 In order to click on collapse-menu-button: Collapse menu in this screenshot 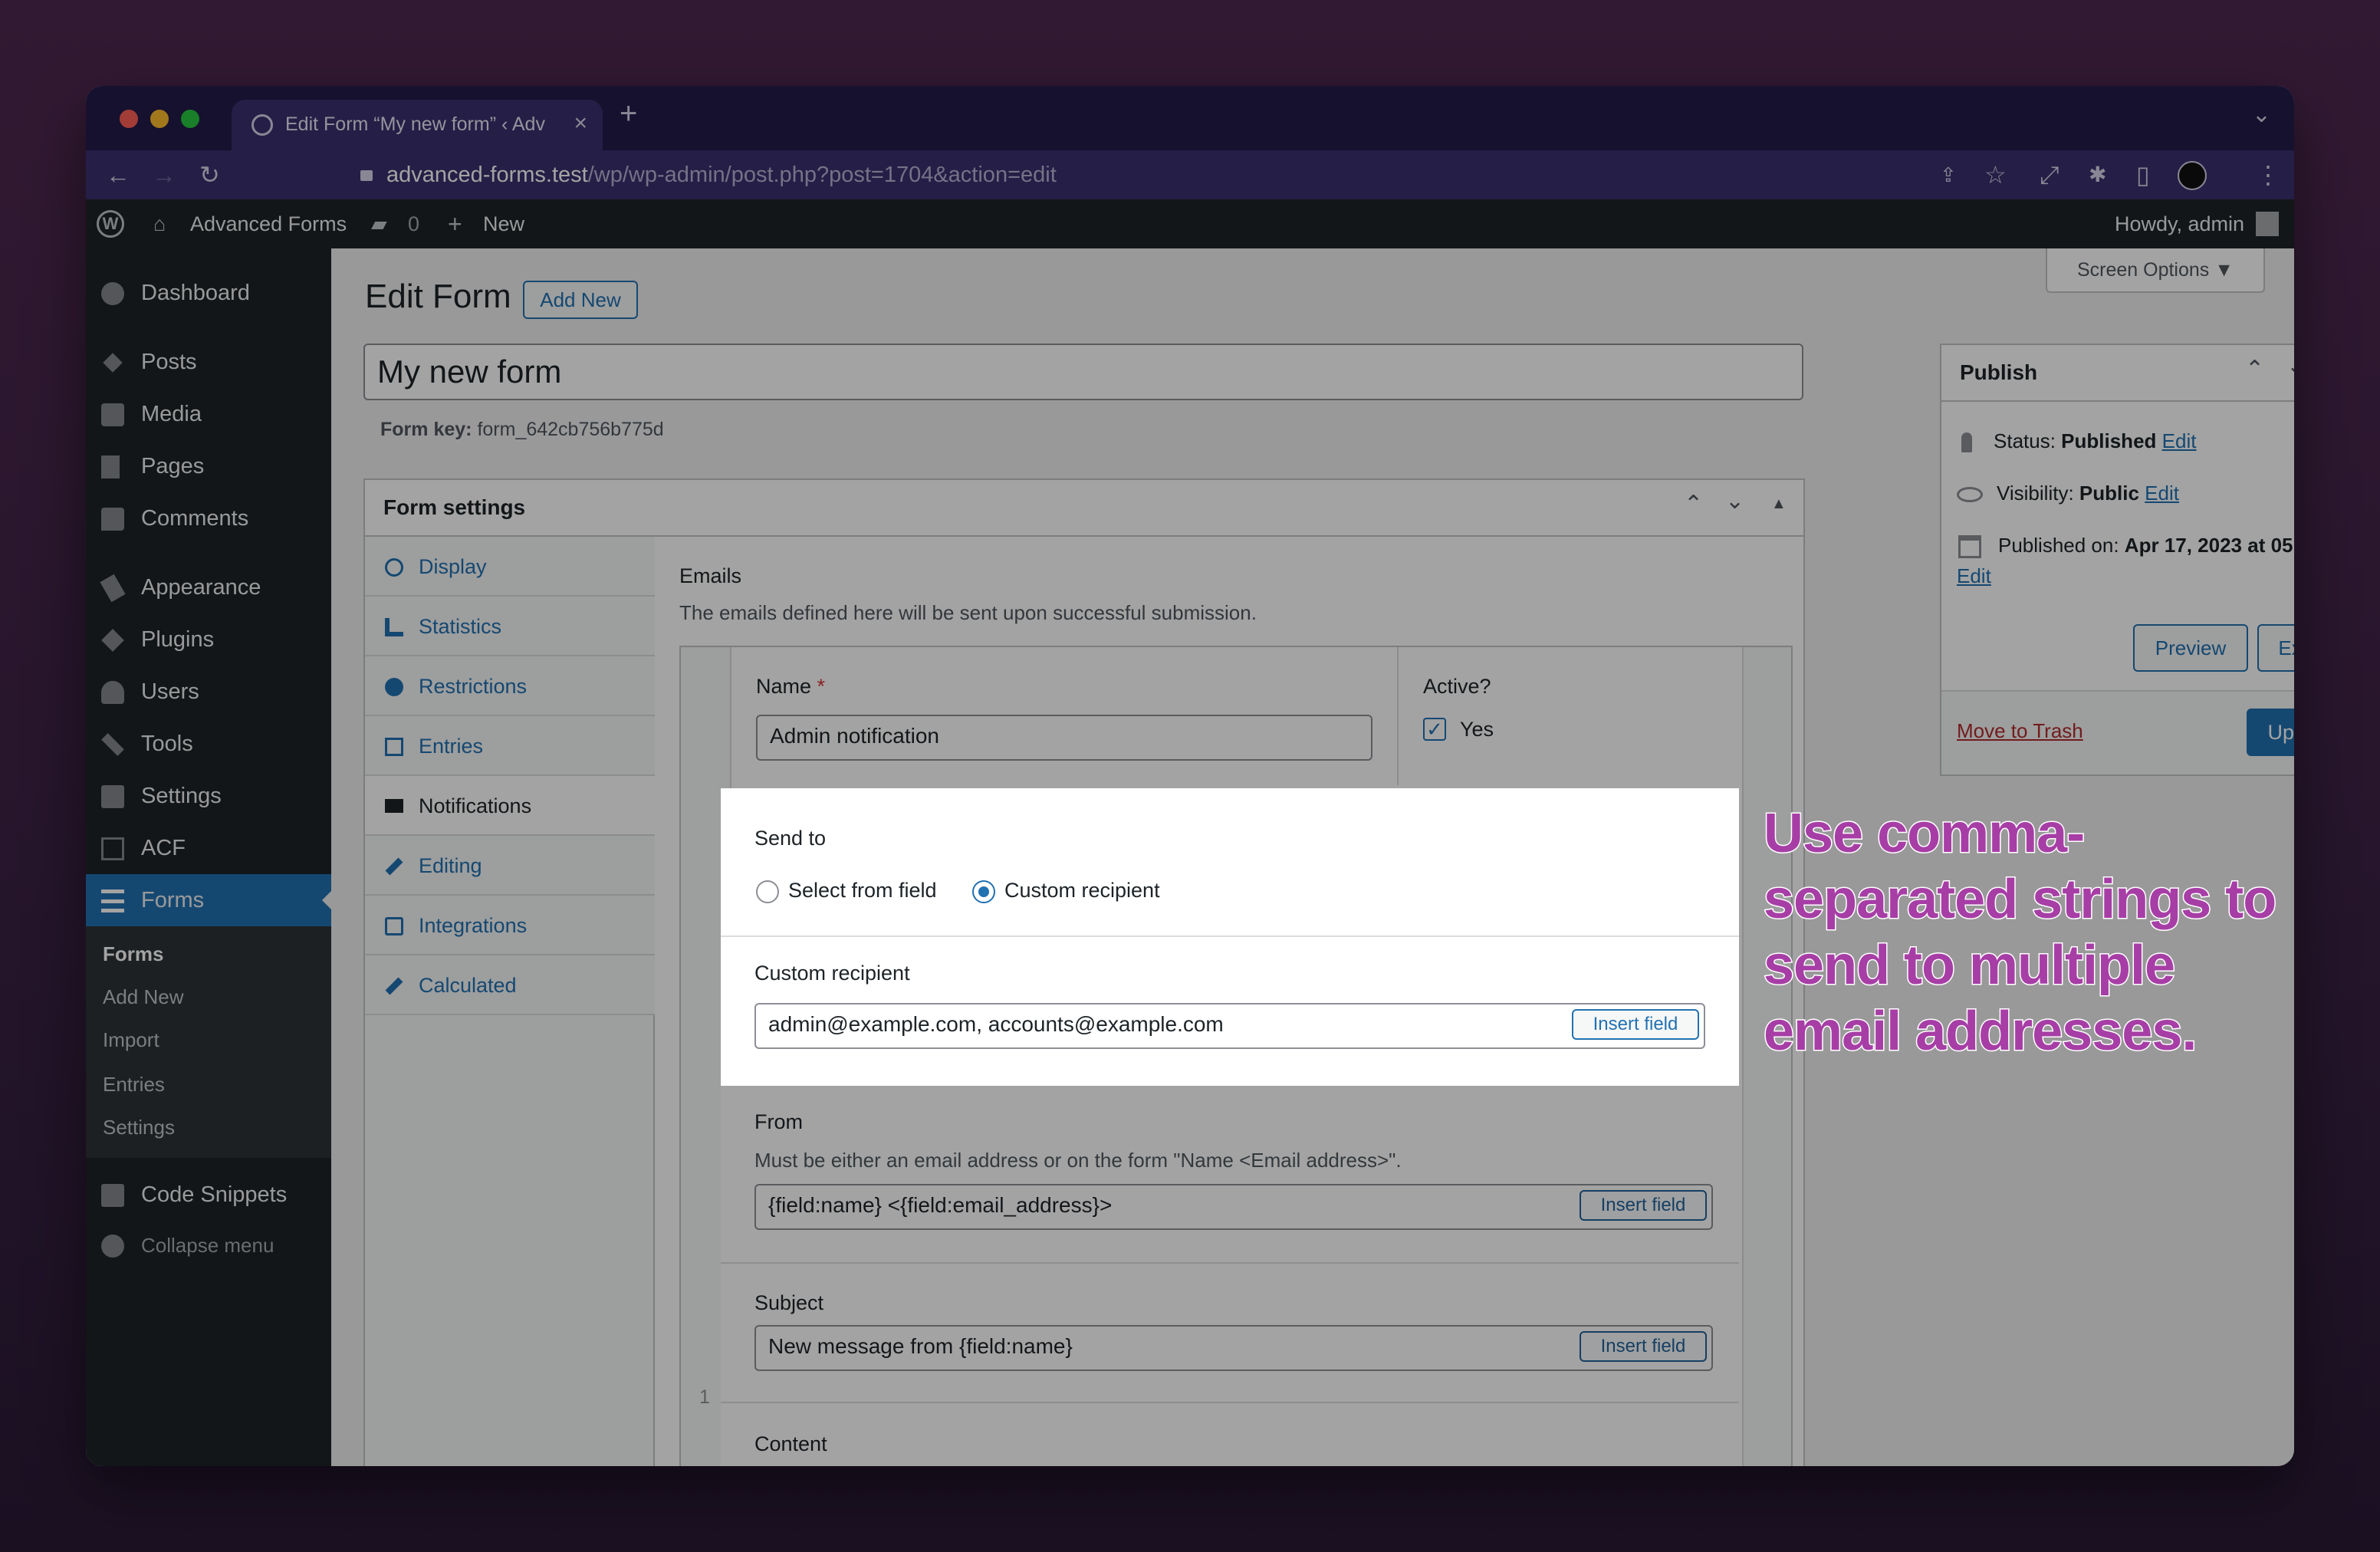, I will do `click(208, 1245)`.